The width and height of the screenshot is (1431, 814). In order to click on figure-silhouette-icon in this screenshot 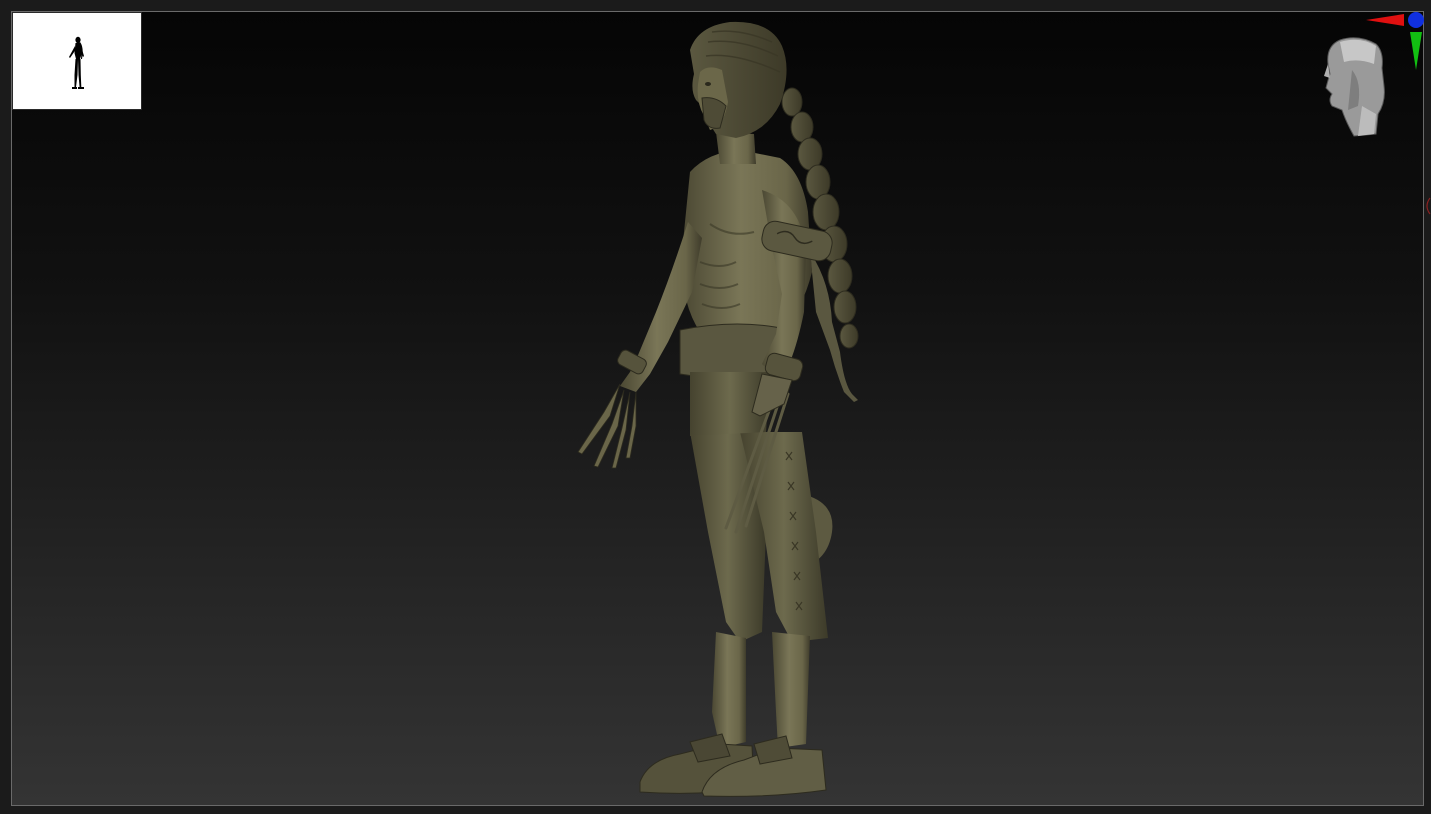, I will do `click(76, 62)`.